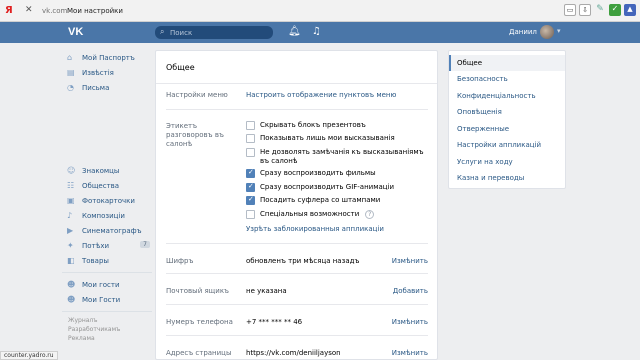 This screenshot has width=640, height=360. I want to click on settings-nav-notifications: Оповѣщенія, so click(507, 112).